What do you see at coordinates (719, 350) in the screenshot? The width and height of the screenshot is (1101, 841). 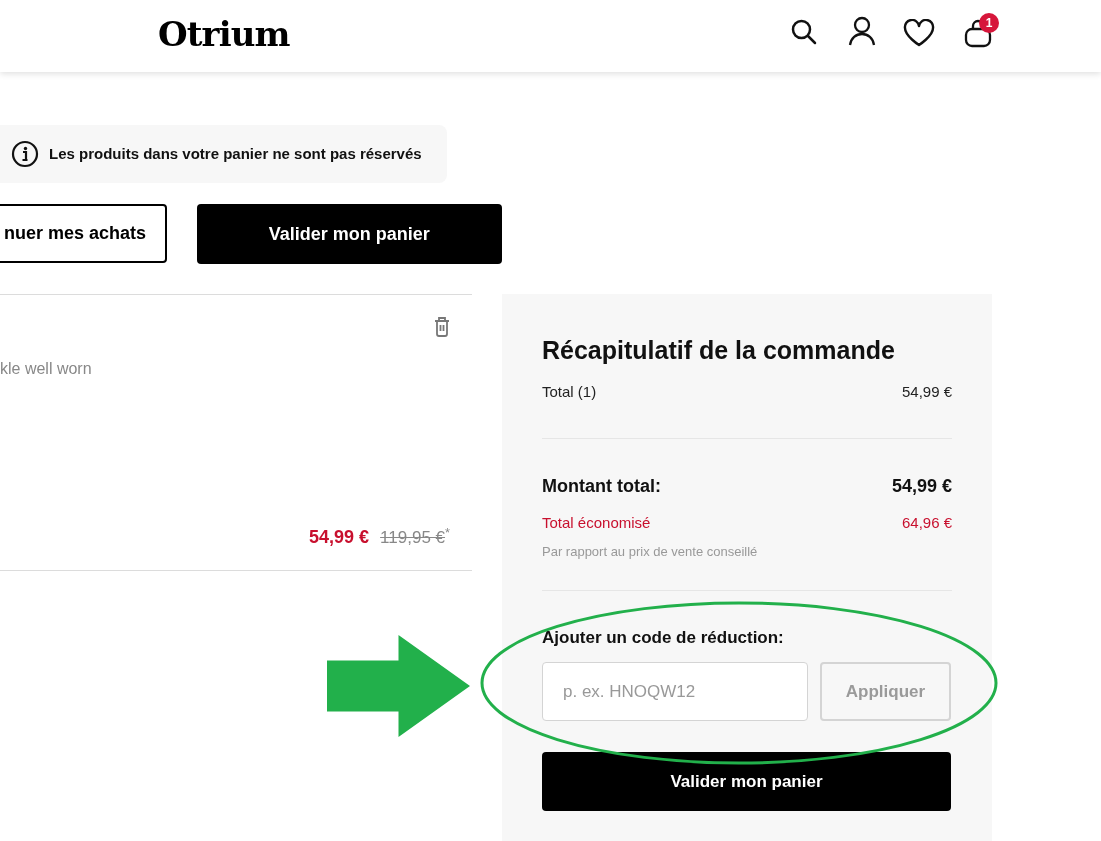 I see `summary-title: Récapitulatif de la commande` at bounding box center [719, 350].